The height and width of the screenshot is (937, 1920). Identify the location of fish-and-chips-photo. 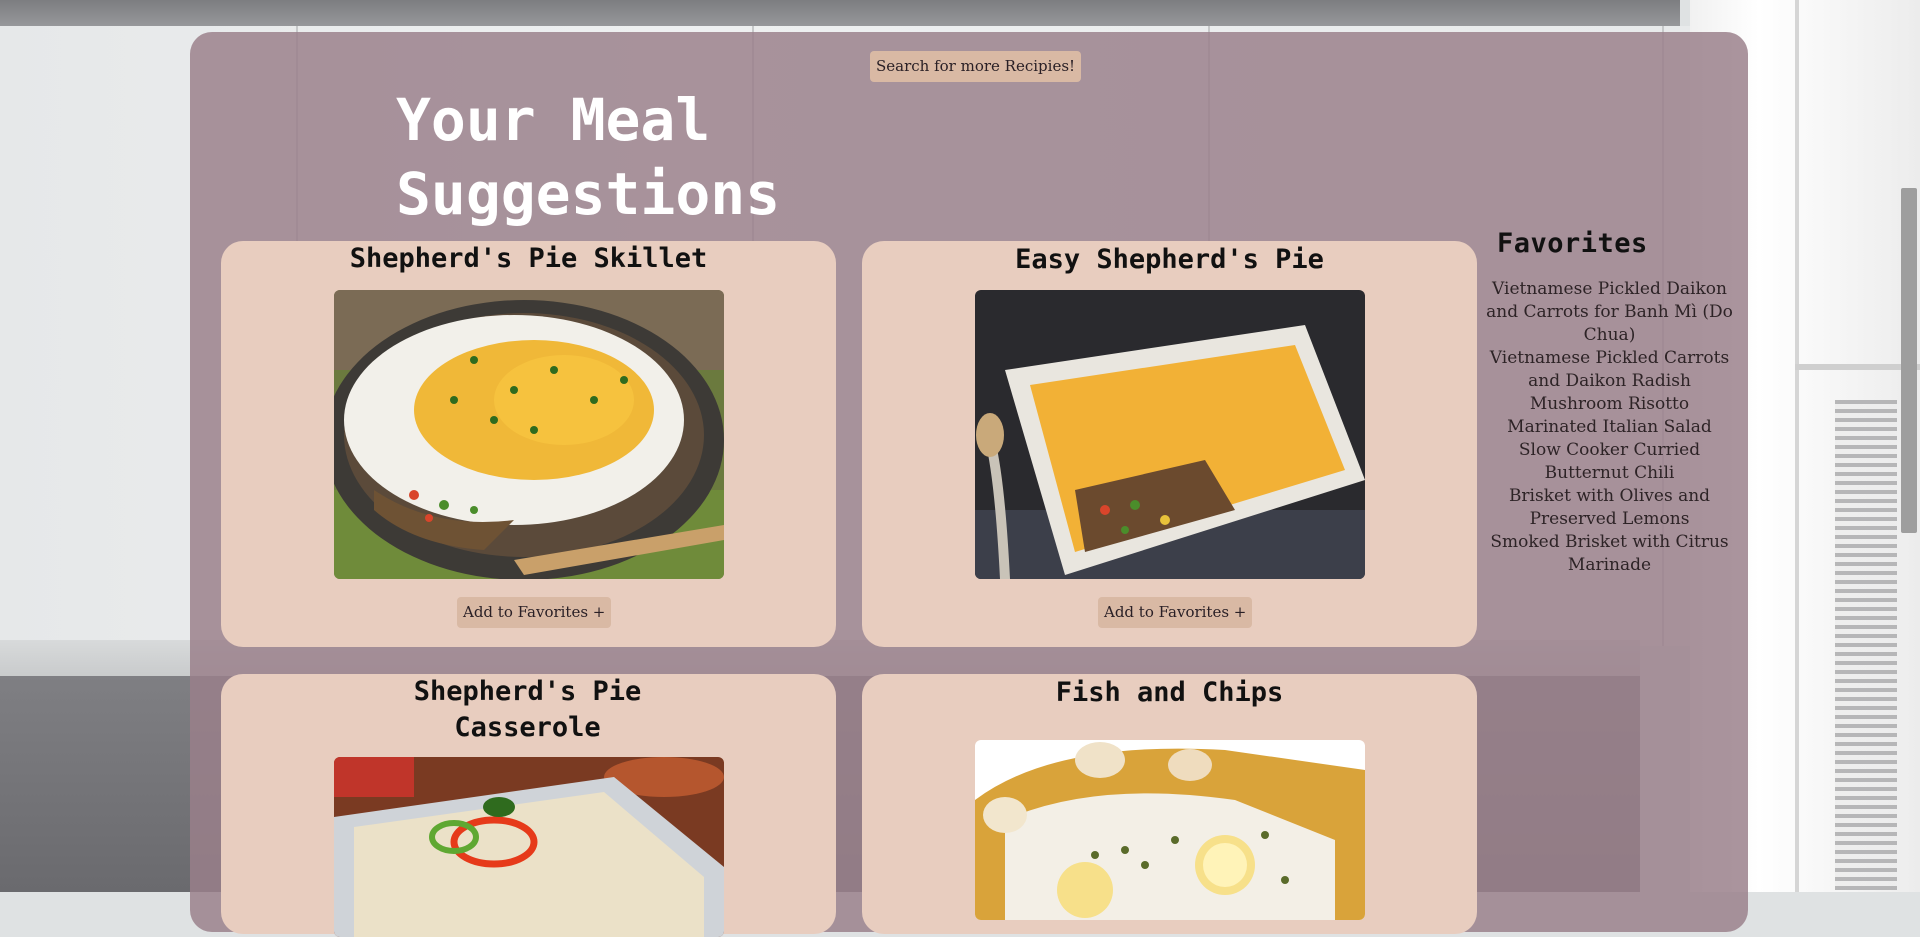
(1170, 830).